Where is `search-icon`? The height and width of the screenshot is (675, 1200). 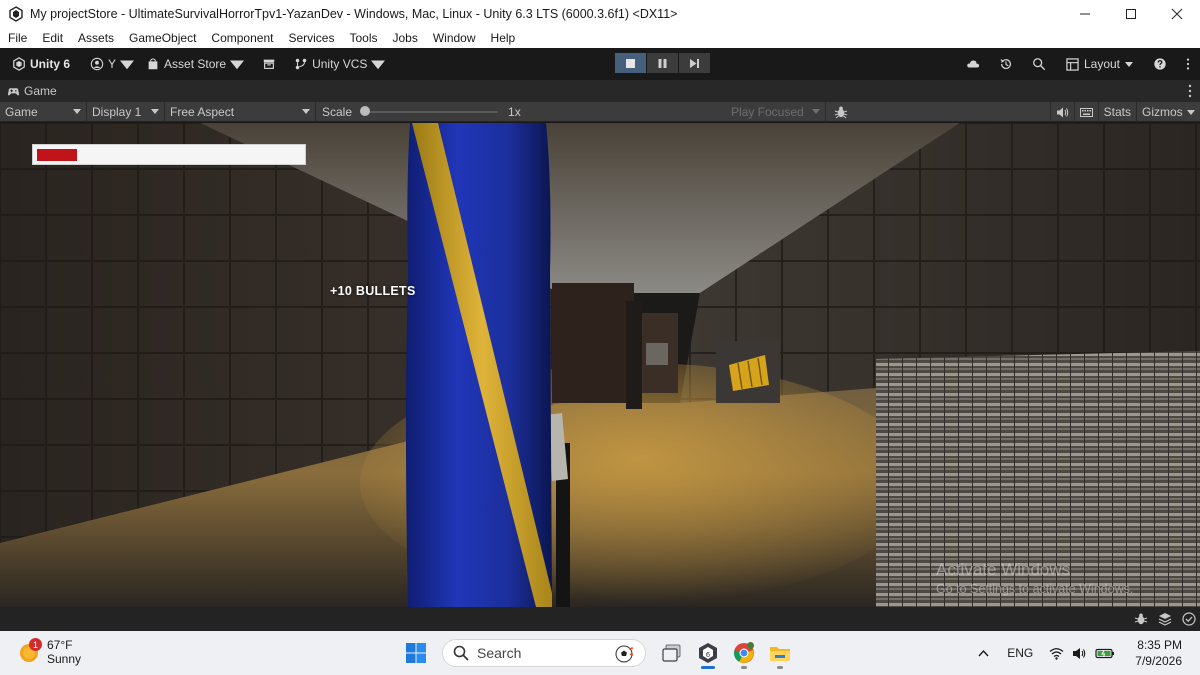
search-icon is located at coordinates (461, 653).